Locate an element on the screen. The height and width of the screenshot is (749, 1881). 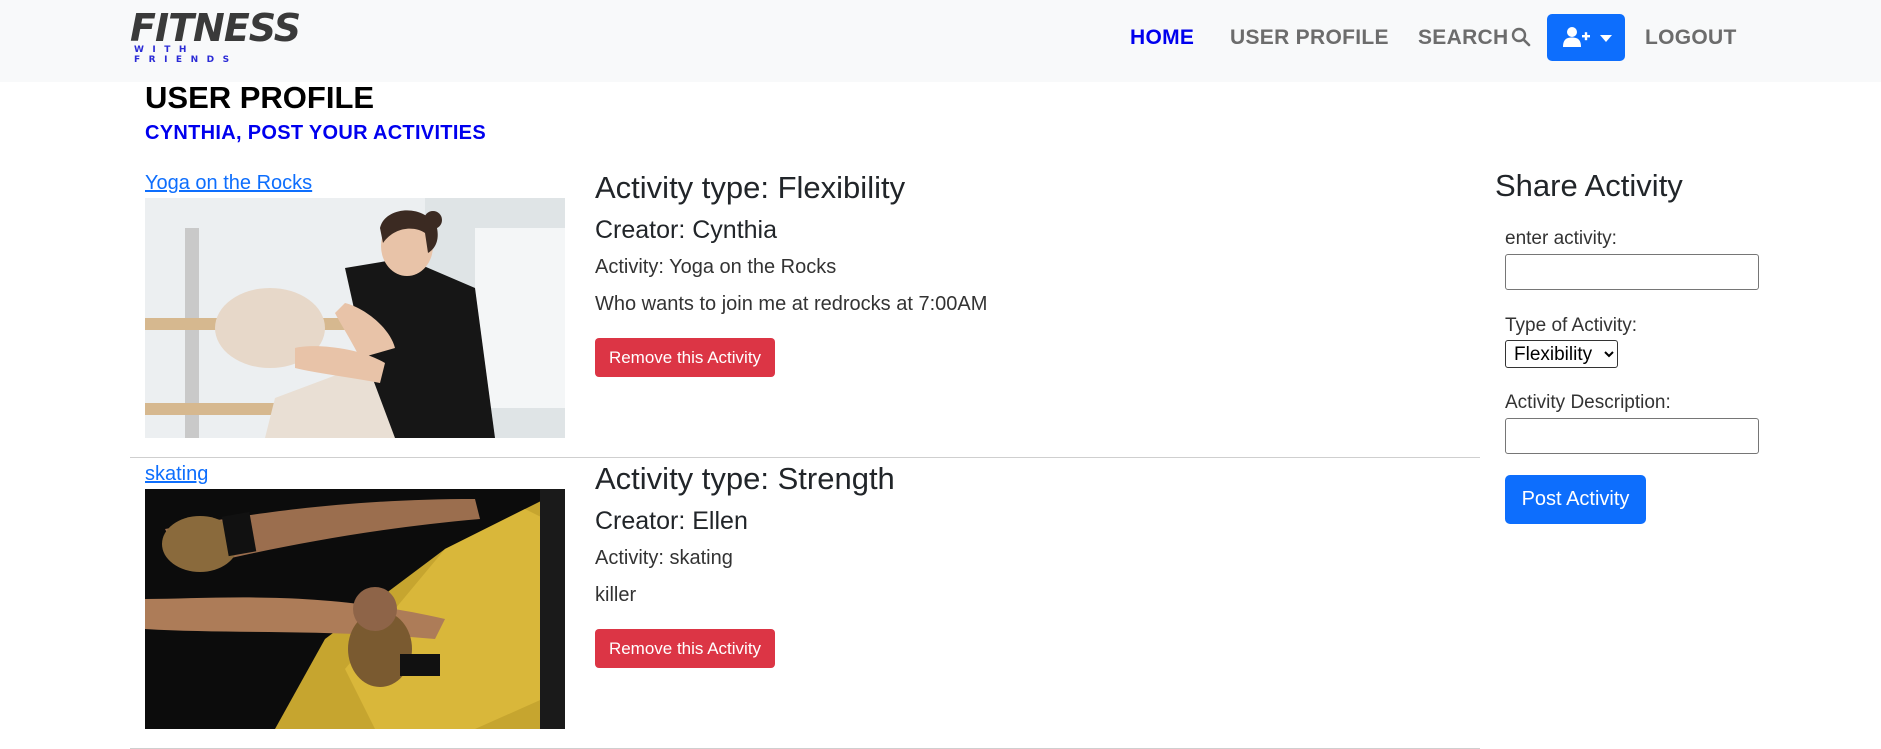
brand-name: FITNESS is located at coordinates (215, 28).